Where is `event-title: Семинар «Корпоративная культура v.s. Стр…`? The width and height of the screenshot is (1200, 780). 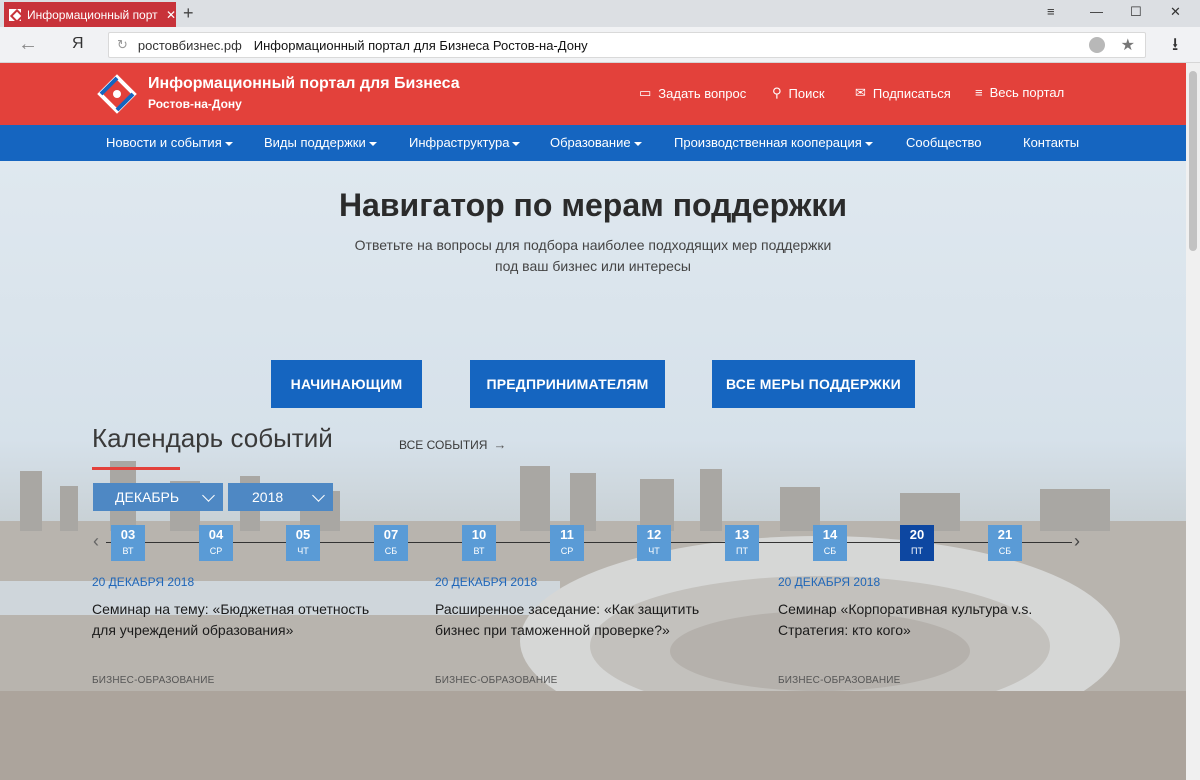
event-title: Семинар «Корпоративная культура v.s. Стр… is located at coordinates (928, 620).